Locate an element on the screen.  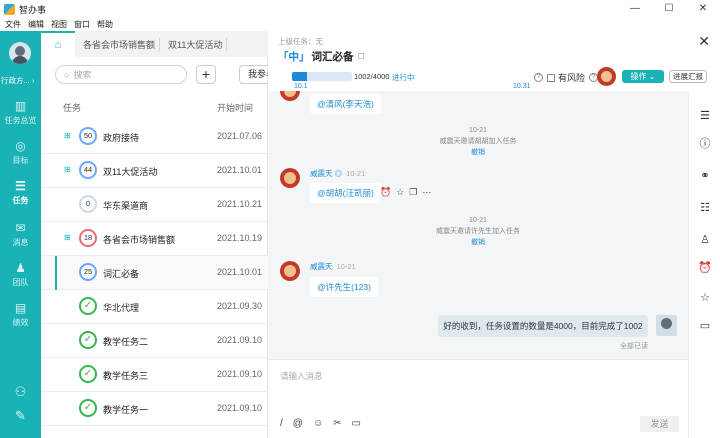
priority-badge: 「中」 is located at coordinates (294, 56).